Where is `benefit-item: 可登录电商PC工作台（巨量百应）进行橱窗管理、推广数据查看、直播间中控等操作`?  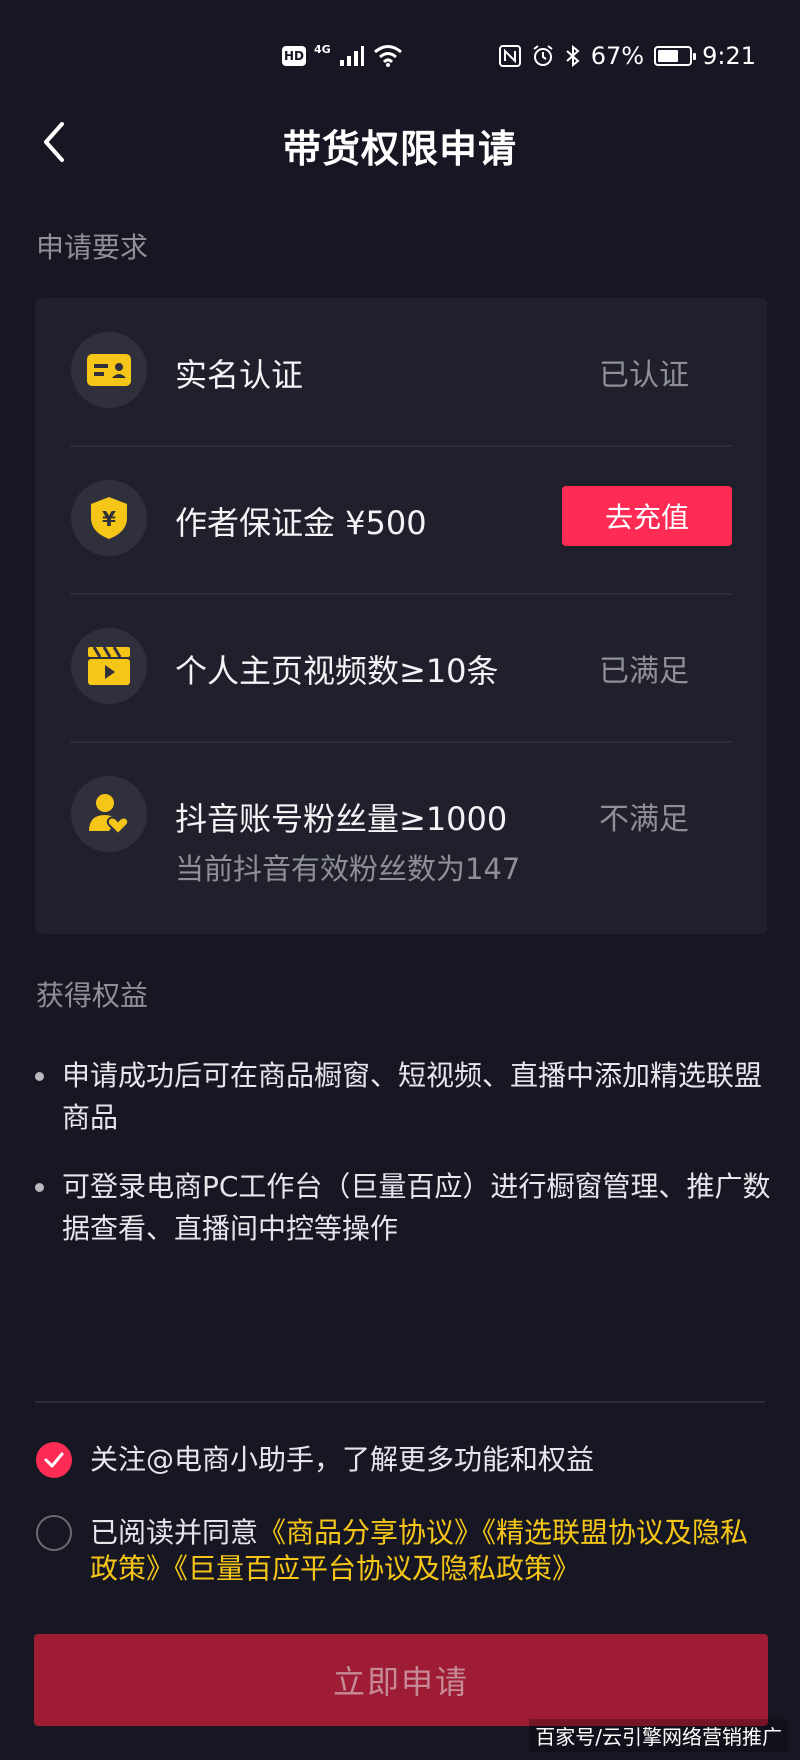
benefit-item: 可登录电商PC工作台（巨量百应）进行橱窗管理、推广数据查看、直播间中控等操作 is located at coordinates (402, 1208).